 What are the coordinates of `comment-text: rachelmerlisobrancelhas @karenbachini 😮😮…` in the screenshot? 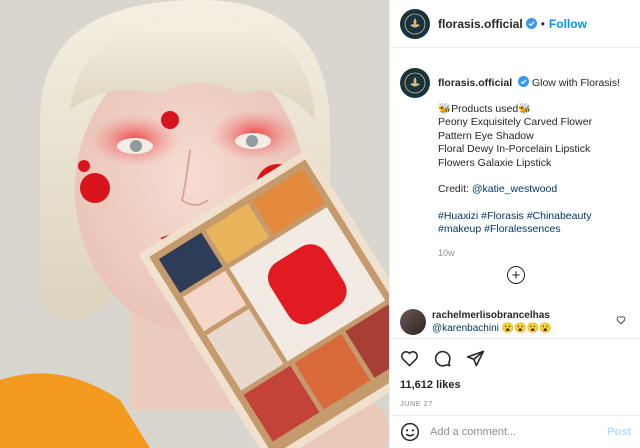 It's located at (491, 322).